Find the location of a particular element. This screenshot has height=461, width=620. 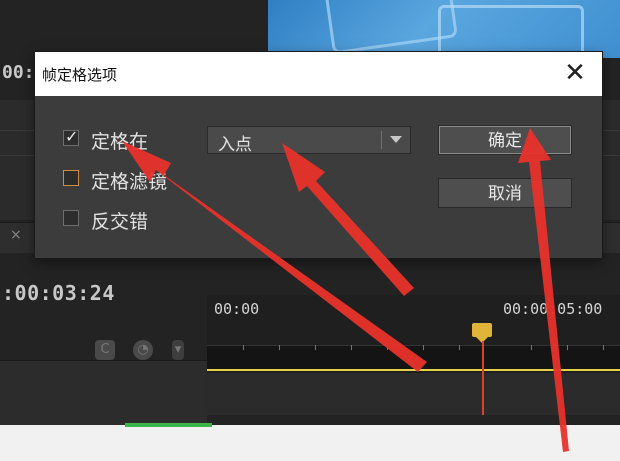

check-icon: ✓ is located at coordinates (72, 136).